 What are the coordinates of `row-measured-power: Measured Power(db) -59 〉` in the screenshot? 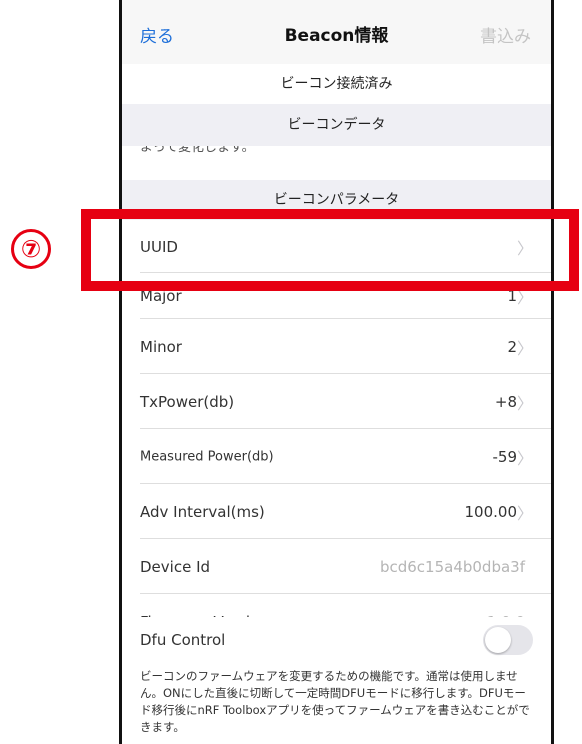 It's located at (336, 456).